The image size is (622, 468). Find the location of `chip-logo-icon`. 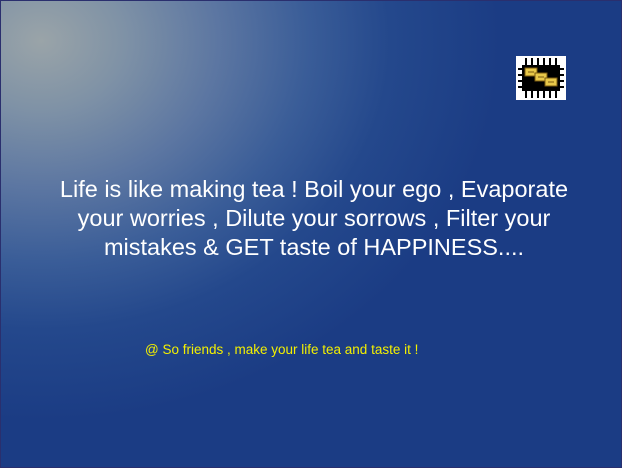

chip-logo-icon is located at coordinates (541, 78).